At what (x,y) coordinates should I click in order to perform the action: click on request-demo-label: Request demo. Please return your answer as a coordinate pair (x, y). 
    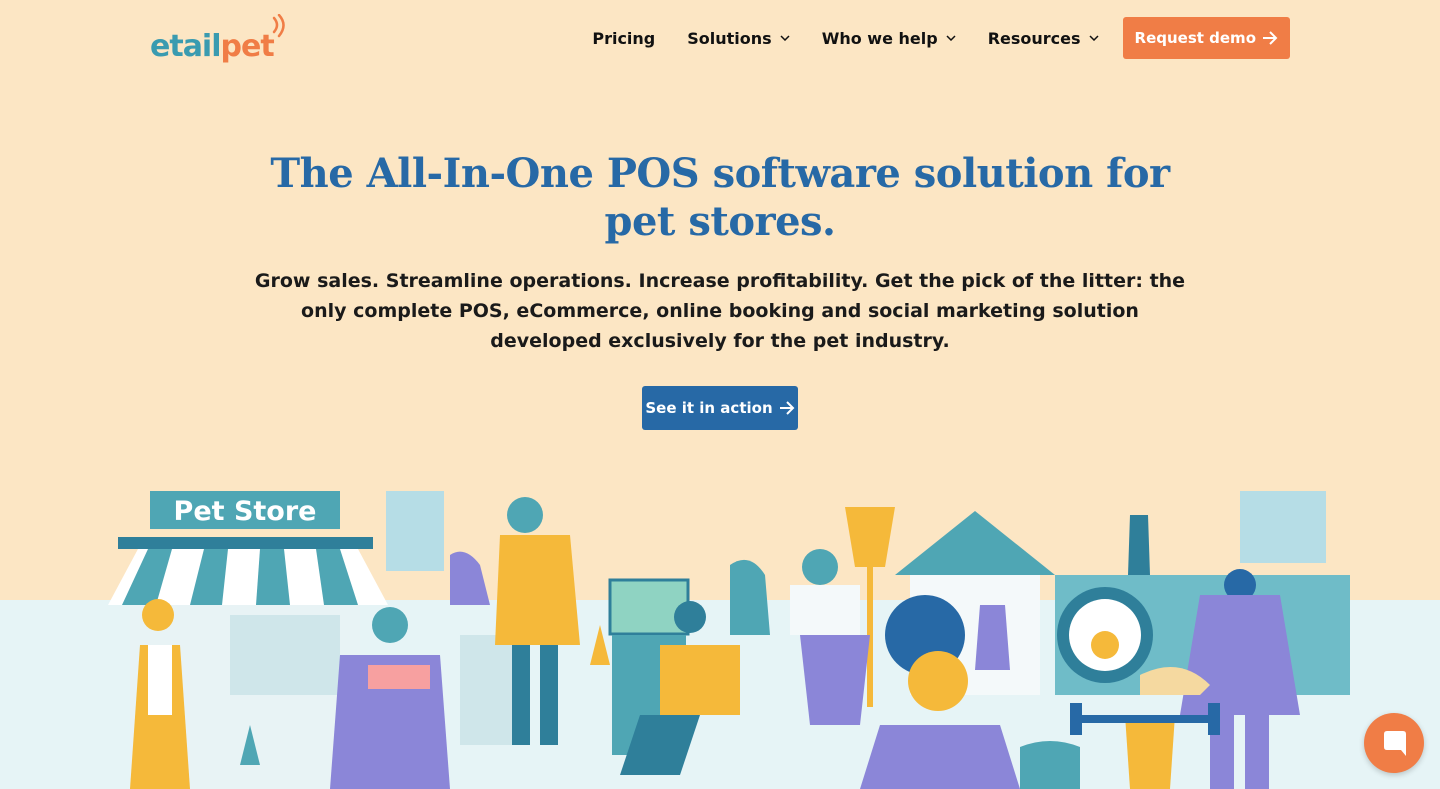
    Looking at the image, I should click on (1195, 38).